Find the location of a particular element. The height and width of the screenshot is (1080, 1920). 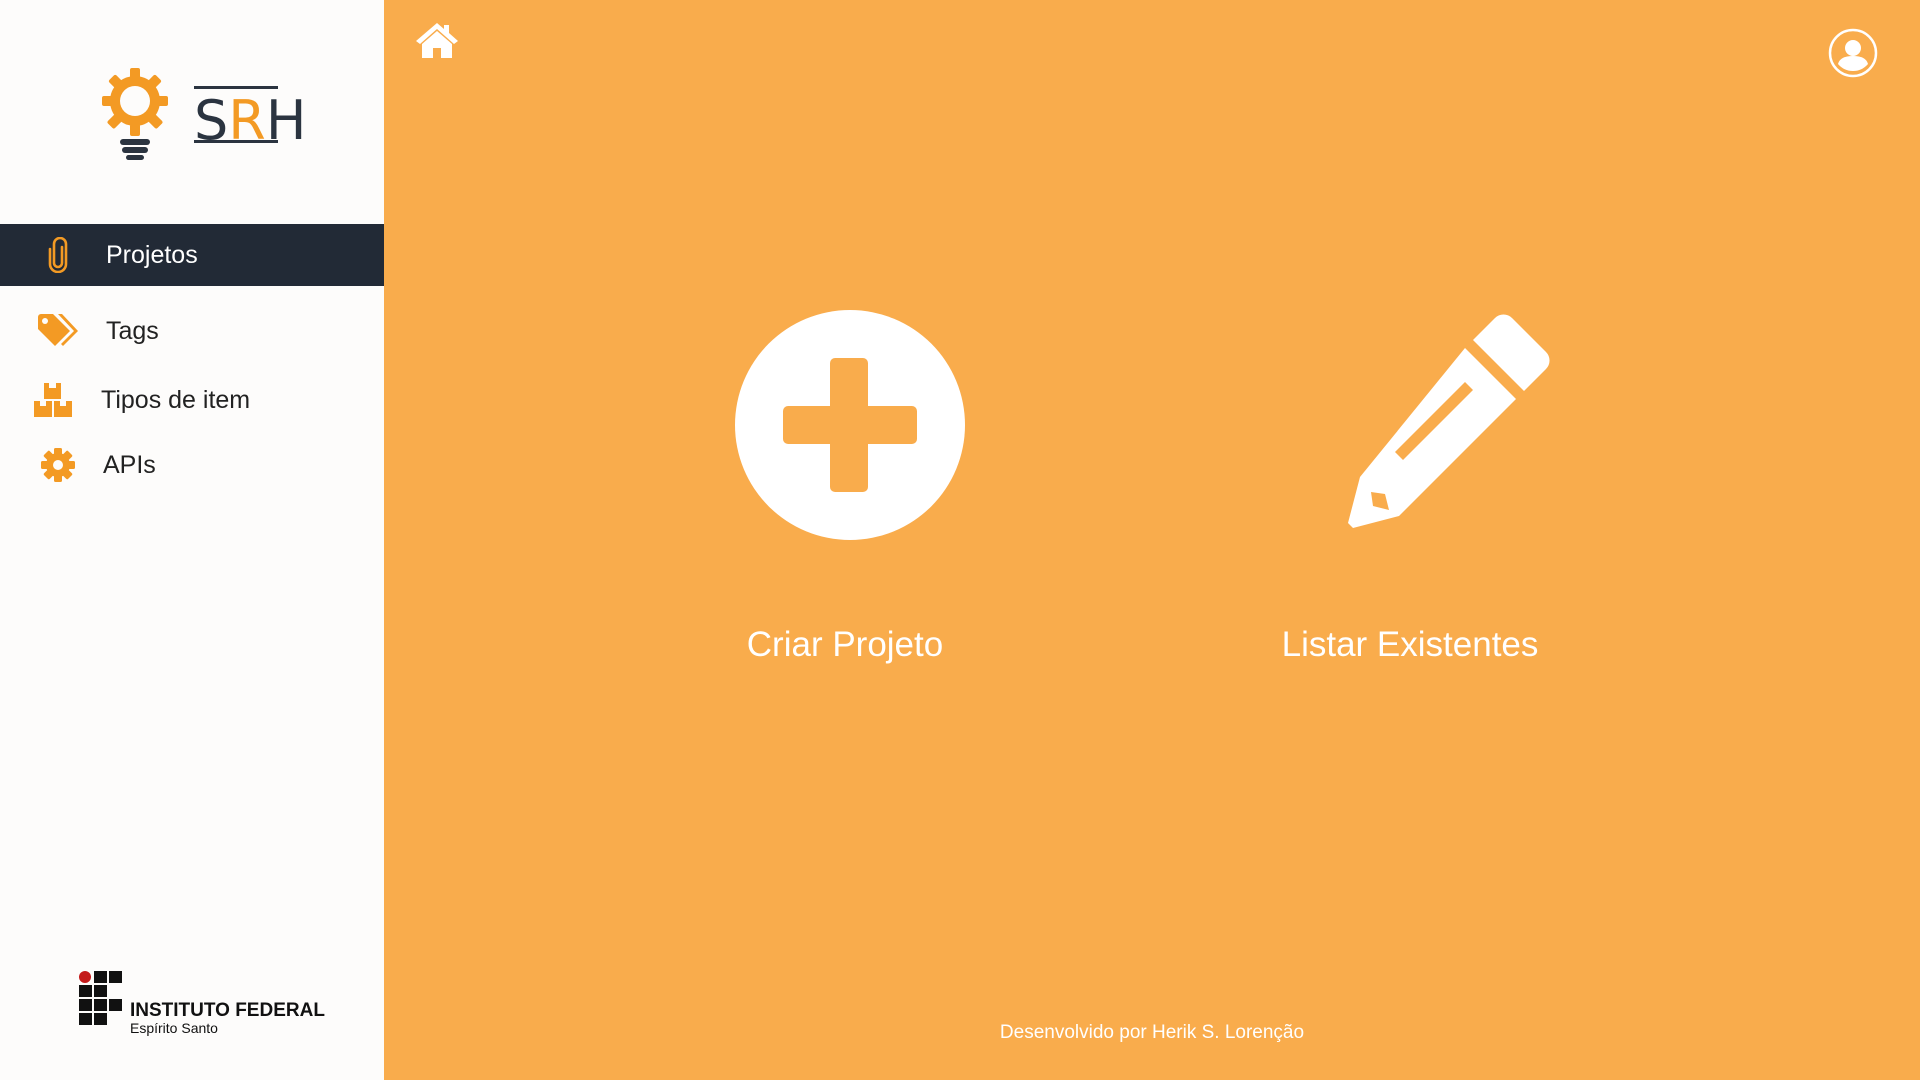

srh-logo: SRH is located at coordinates (203, 116).